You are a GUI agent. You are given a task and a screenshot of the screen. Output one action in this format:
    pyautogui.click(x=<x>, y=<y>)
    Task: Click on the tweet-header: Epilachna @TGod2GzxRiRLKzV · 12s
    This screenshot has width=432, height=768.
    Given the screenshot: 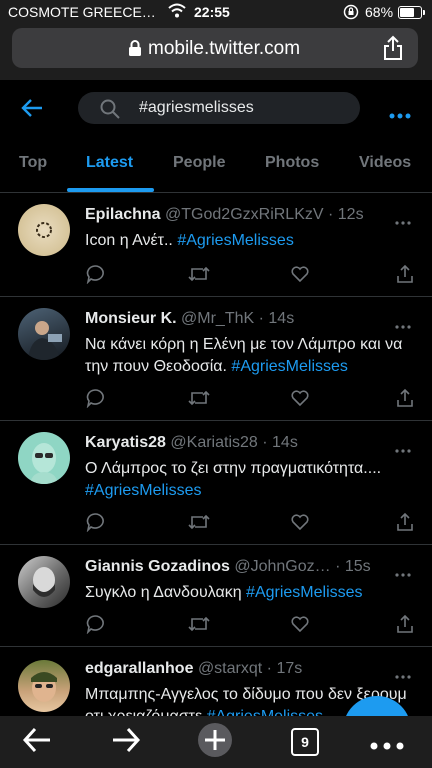 What is the action you would take?
    pyautogui.click(x=235, y=215)
    